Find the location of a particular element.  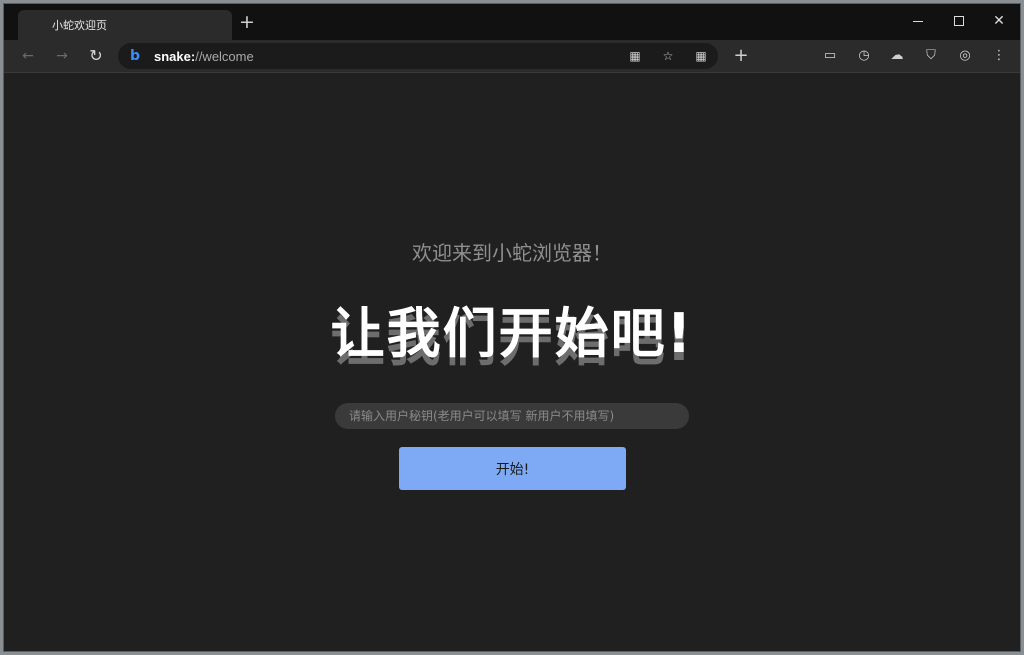

tab-welcome: 小蛇欢迎页 is located at coordinates (125, 25).